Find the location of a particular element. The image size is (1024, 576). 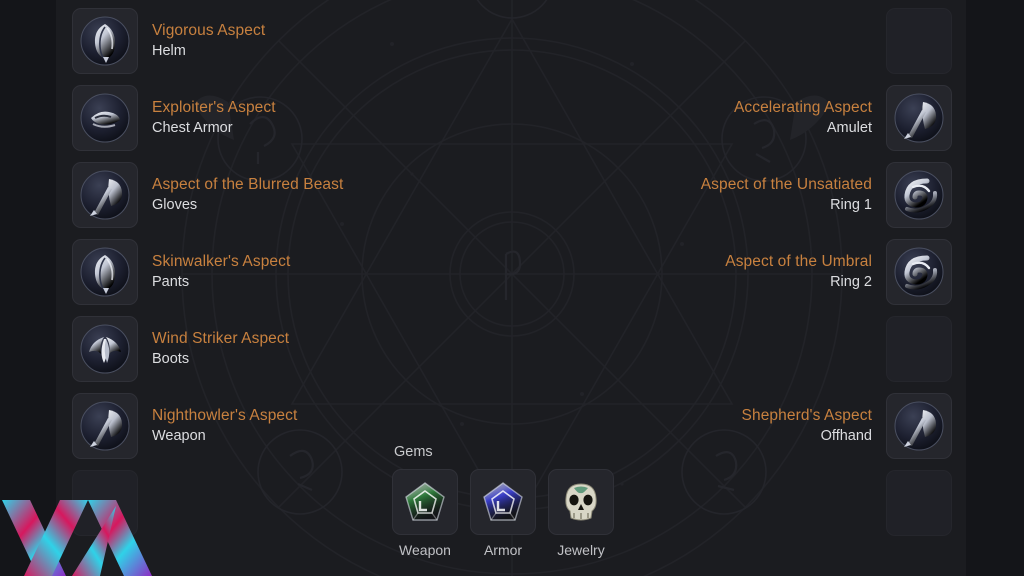

equipment-slot-text: Nighthowler's Aspect Weapon is located at coordinates (224, 426).